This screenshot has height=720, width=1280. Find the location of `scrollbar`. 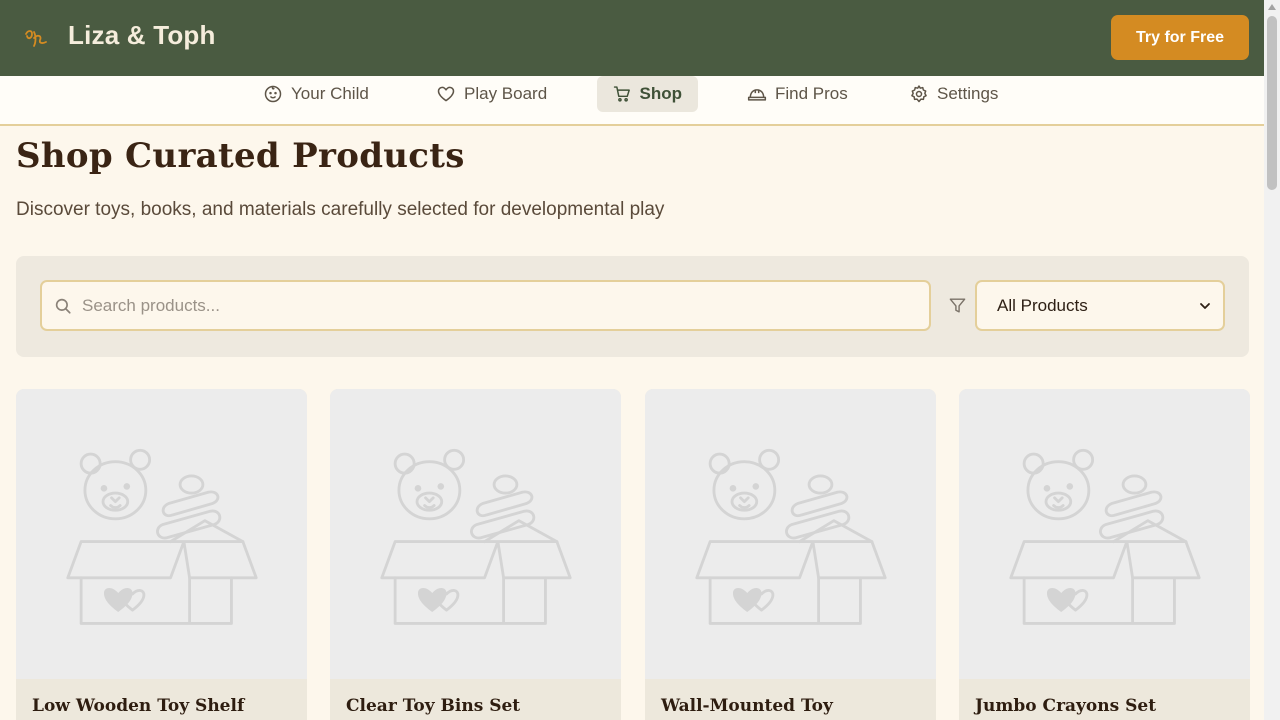

scrollbar is located at coordinates (1272, 360).